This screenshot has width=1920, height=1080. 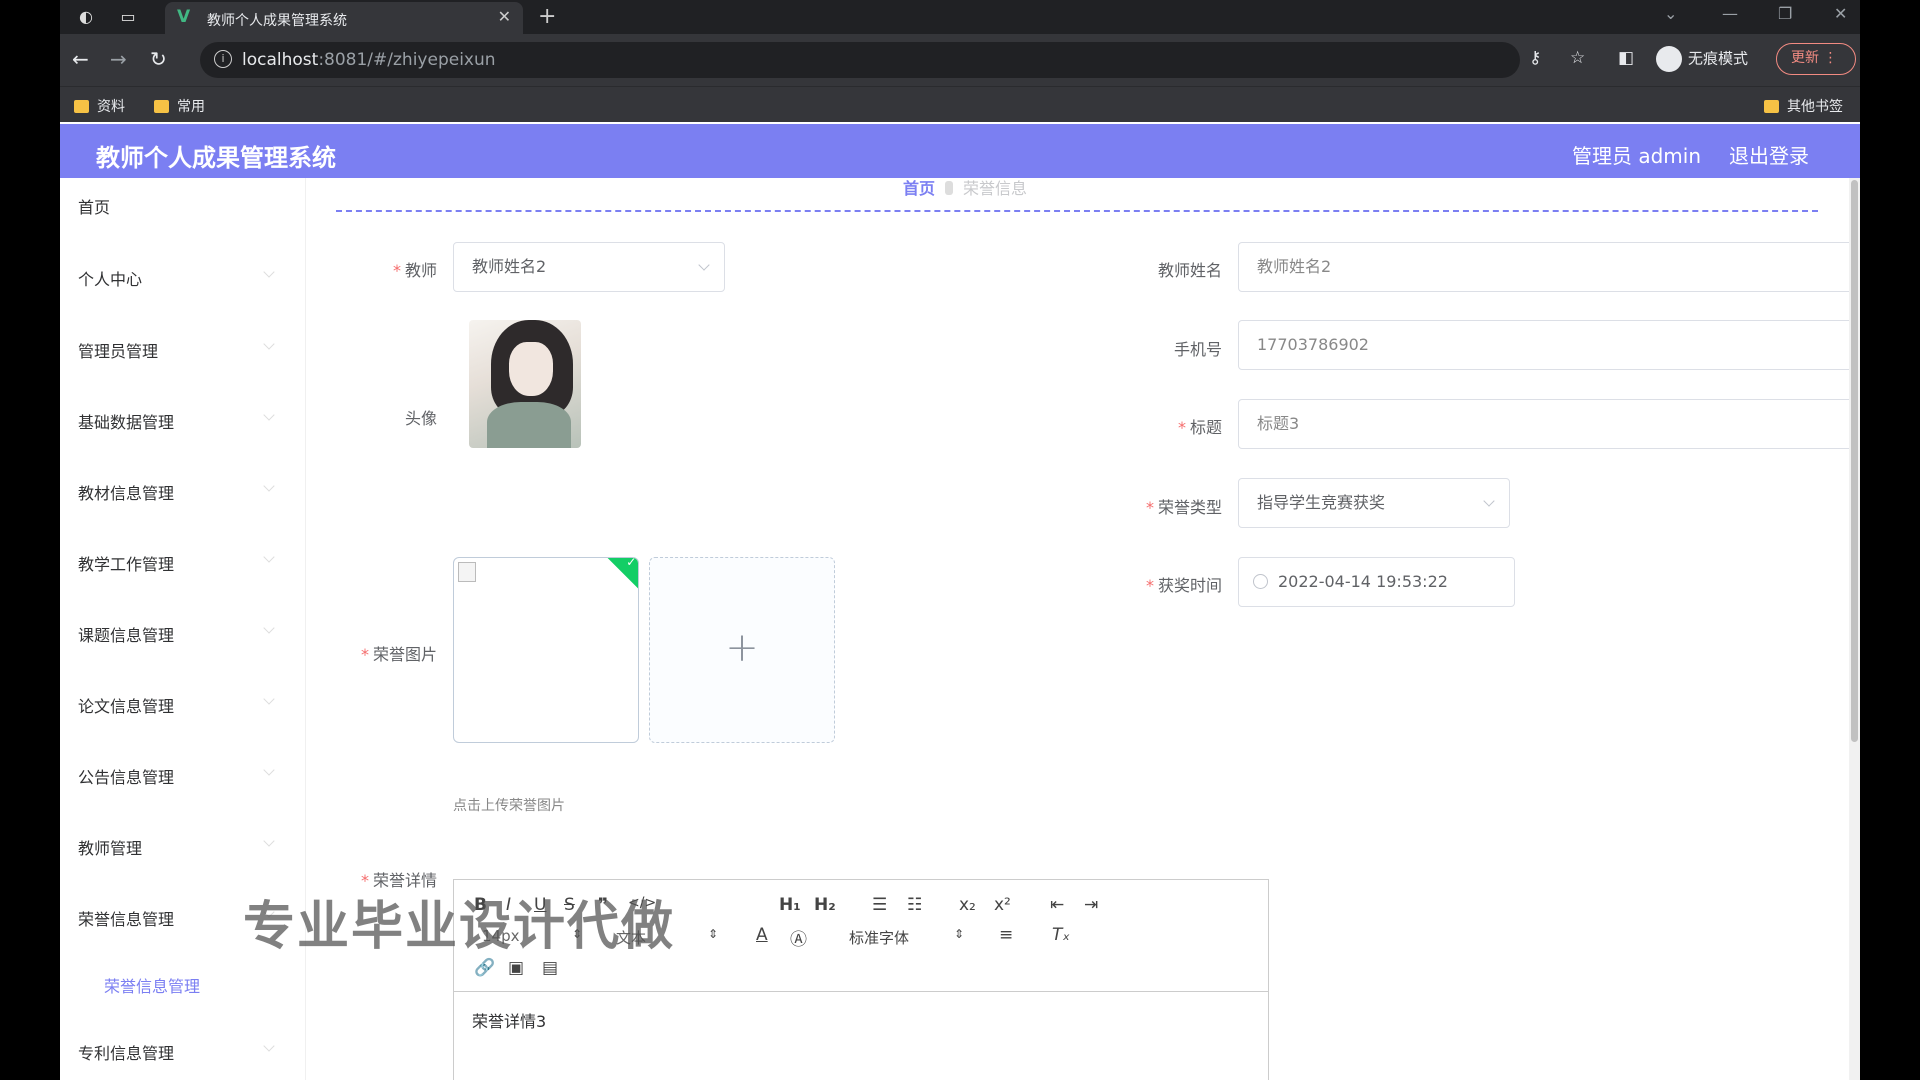 I want to click on divider, so click(x=1077, y=211).